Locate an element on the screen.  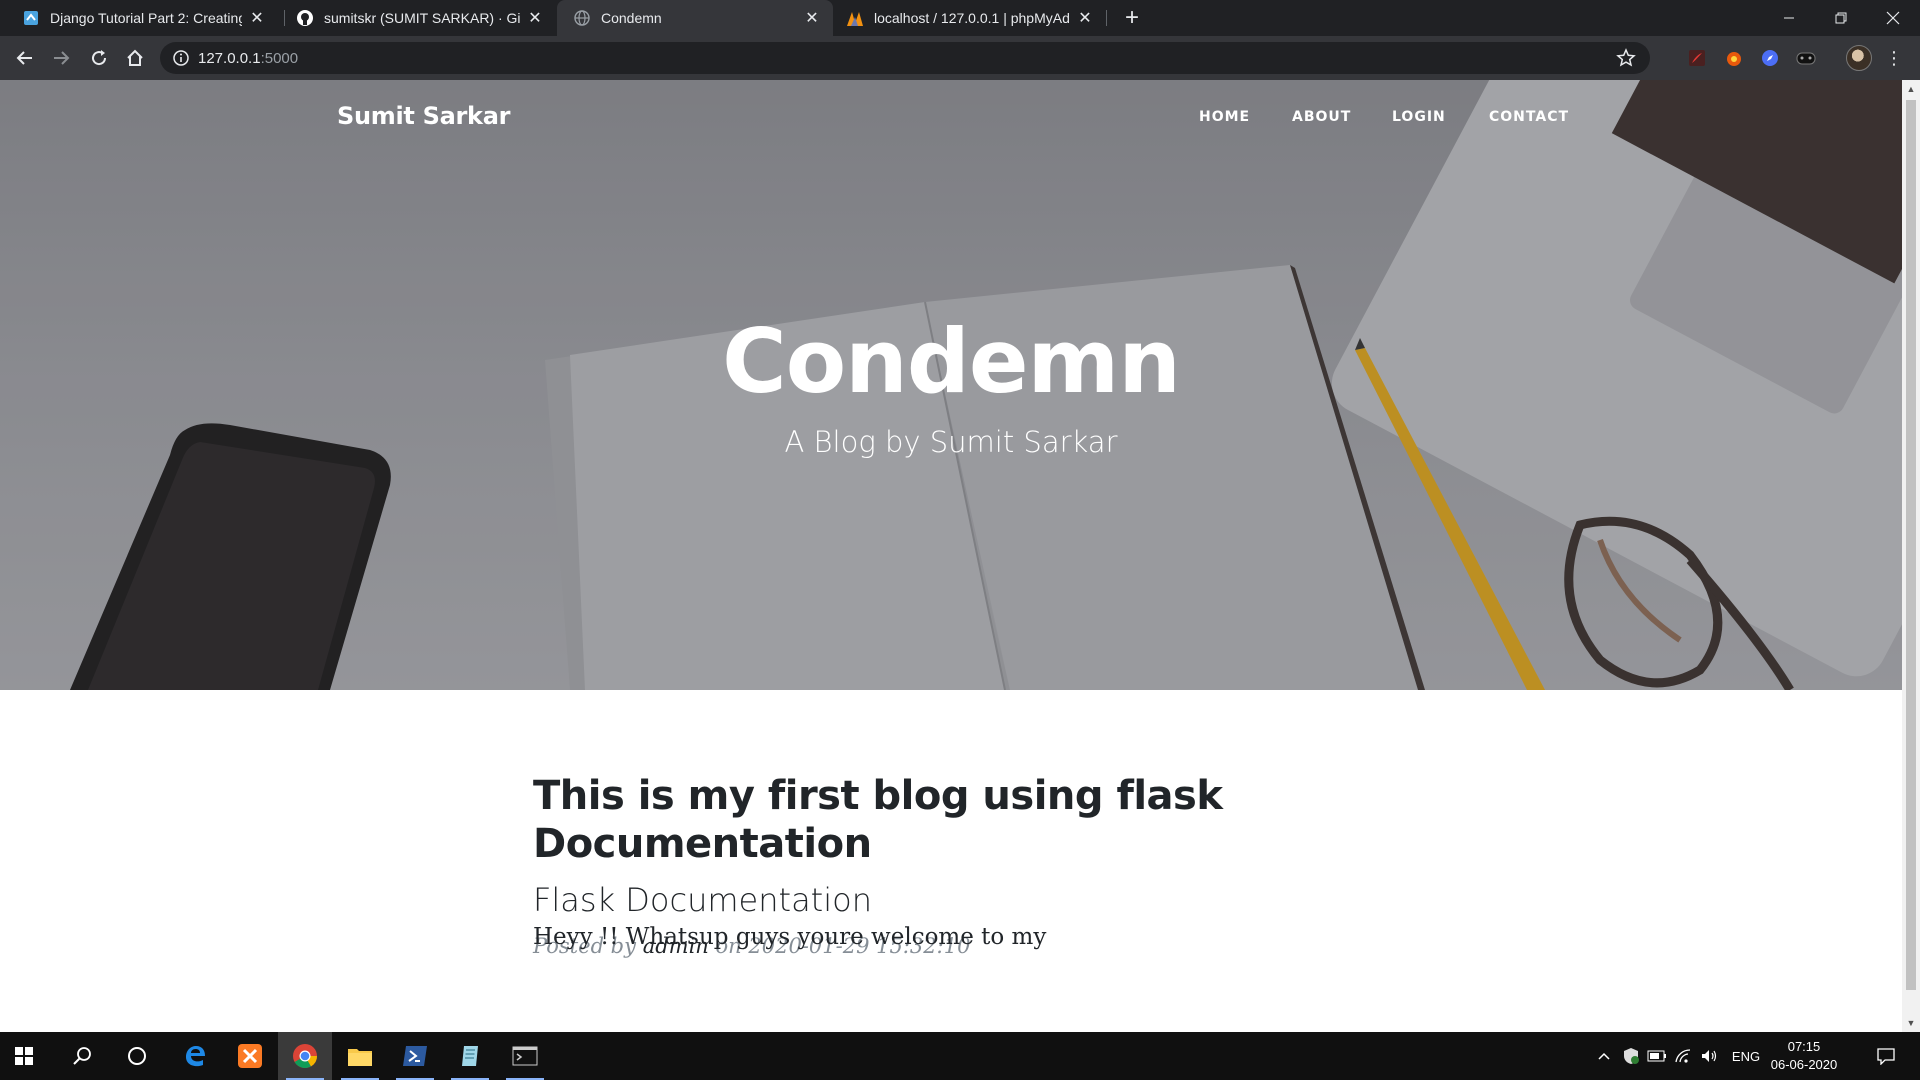
xampp-icon is located at coordinates (250, 1056).